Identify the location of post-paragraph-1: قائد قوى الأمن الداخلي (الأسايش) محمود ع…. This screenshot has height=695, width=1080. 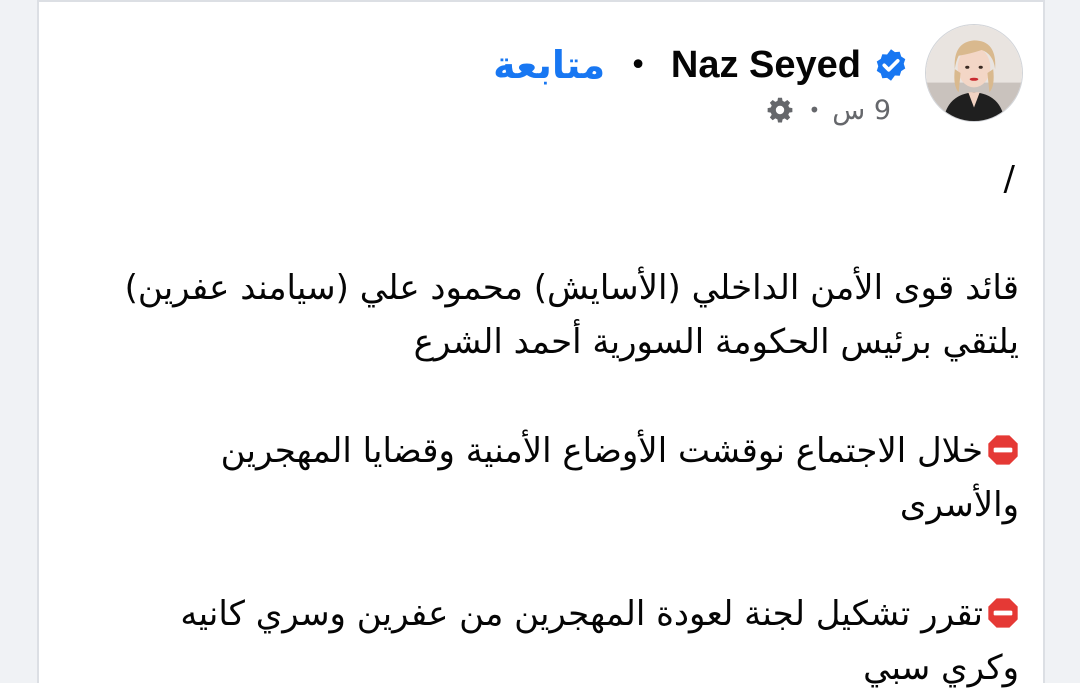
(571, 315).